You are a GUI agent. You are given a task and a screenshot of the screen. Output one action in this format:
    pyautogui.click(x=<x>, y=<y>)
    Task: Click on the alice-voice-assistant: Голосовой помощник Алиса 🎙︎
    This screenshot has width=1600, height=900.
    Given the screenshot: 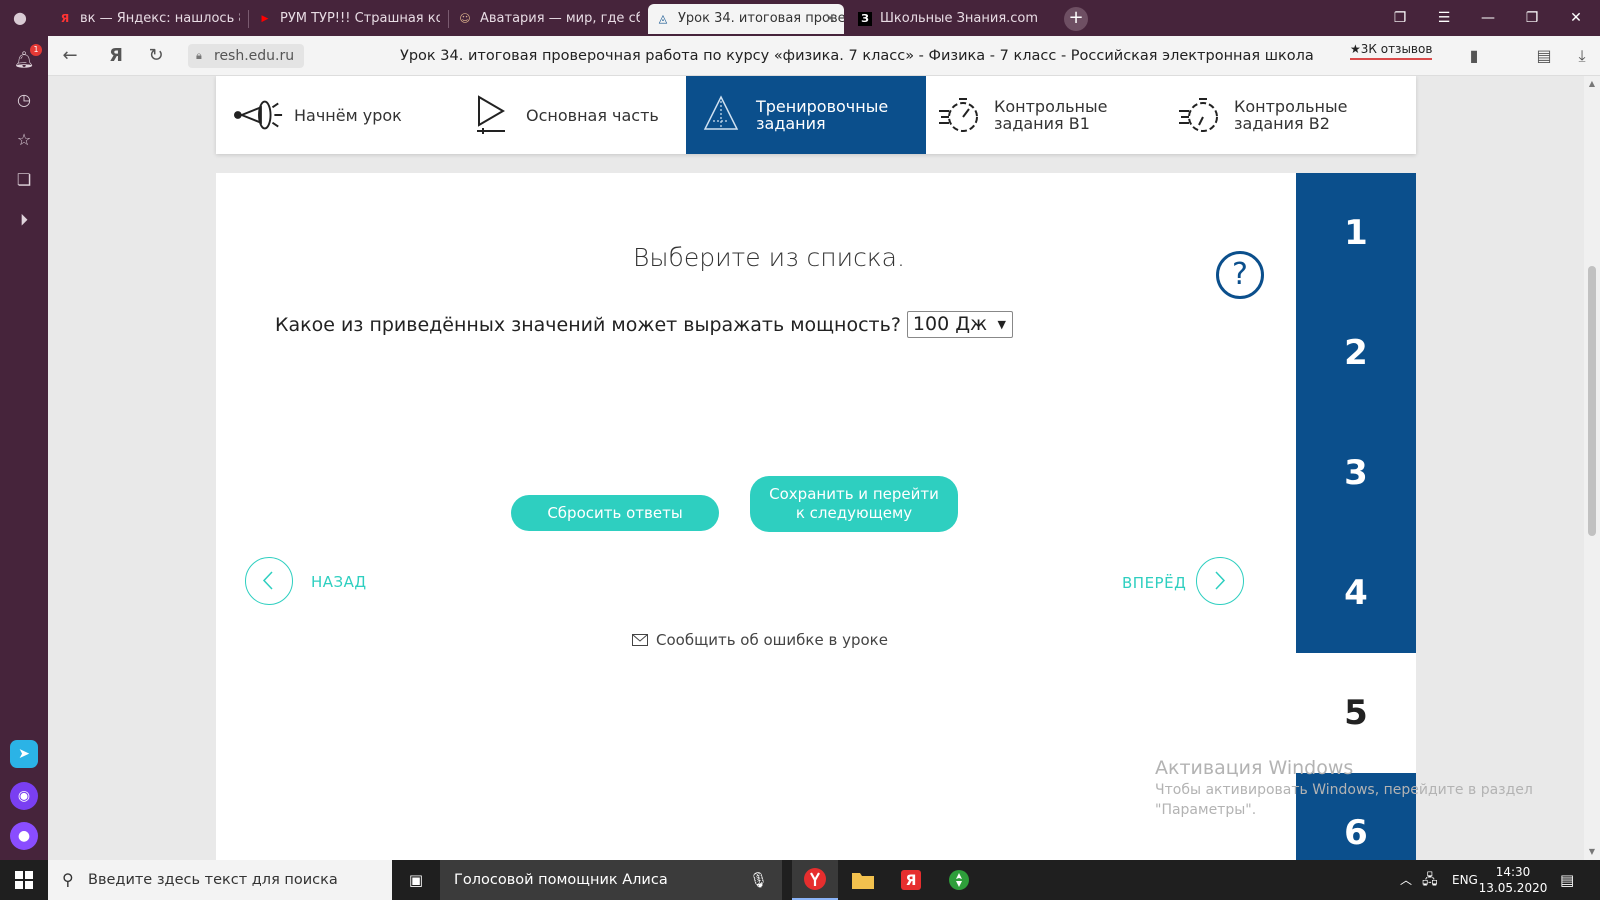 What is the action you would take?
    pyautogui.click(x=611, y=880)
    